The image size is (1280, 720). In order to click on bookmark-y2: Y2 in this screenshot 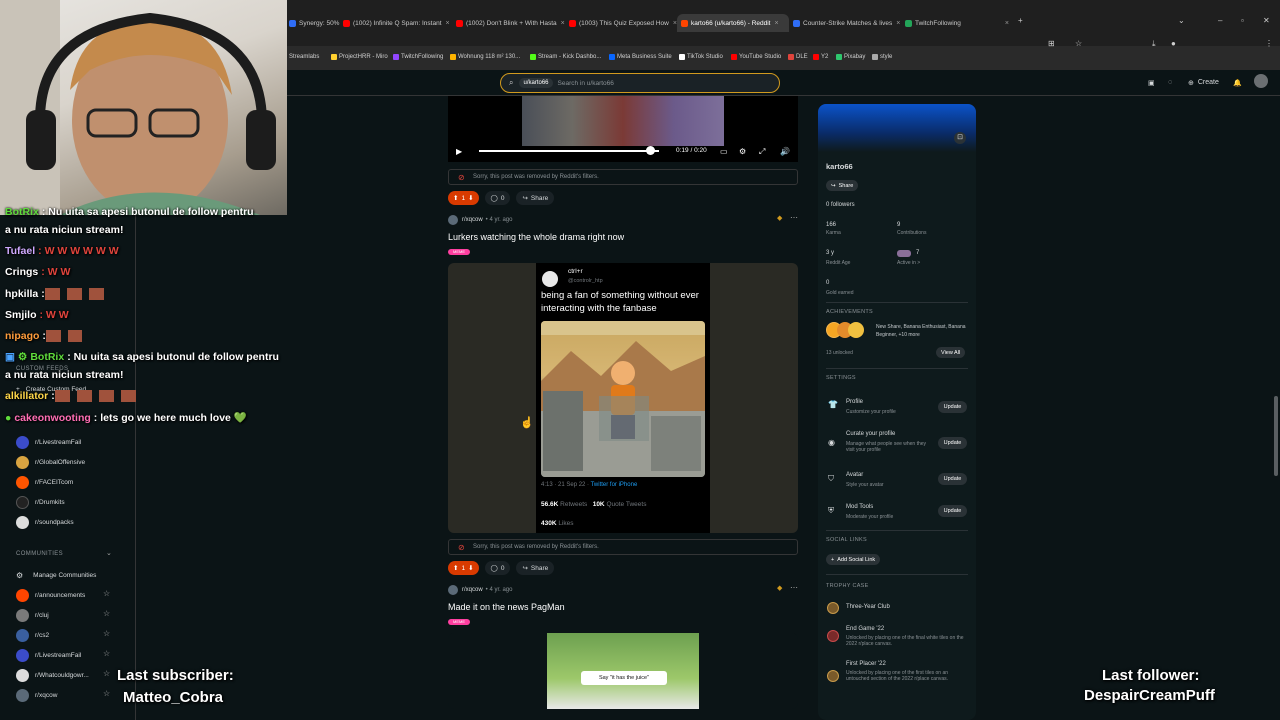, I will do `click(820, 57)`.